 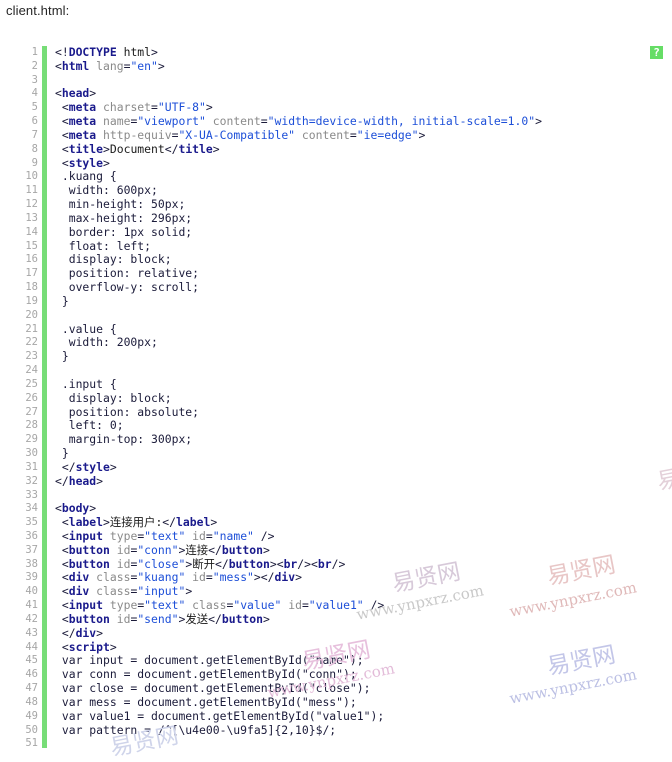 What do you see at coordinates (336, 232) in the screenshot?
I see `code-line: 14 border: 1px solid;` at bounding box center [336, 232].